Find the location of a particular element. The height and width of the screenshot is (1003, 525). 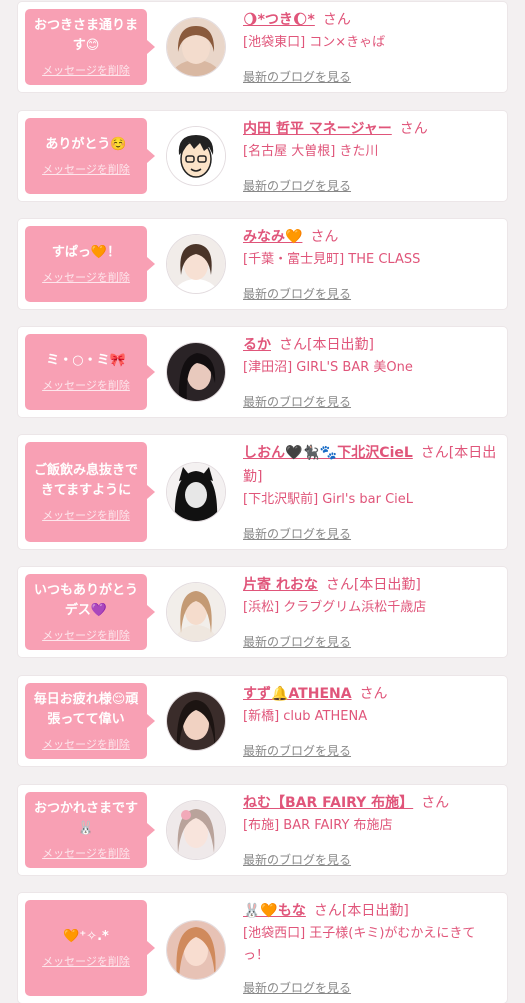

entry-info: 内田 哲平 マネージャー さん [名古屋 大曽根] きた川 is located at coordinates (371, 140).